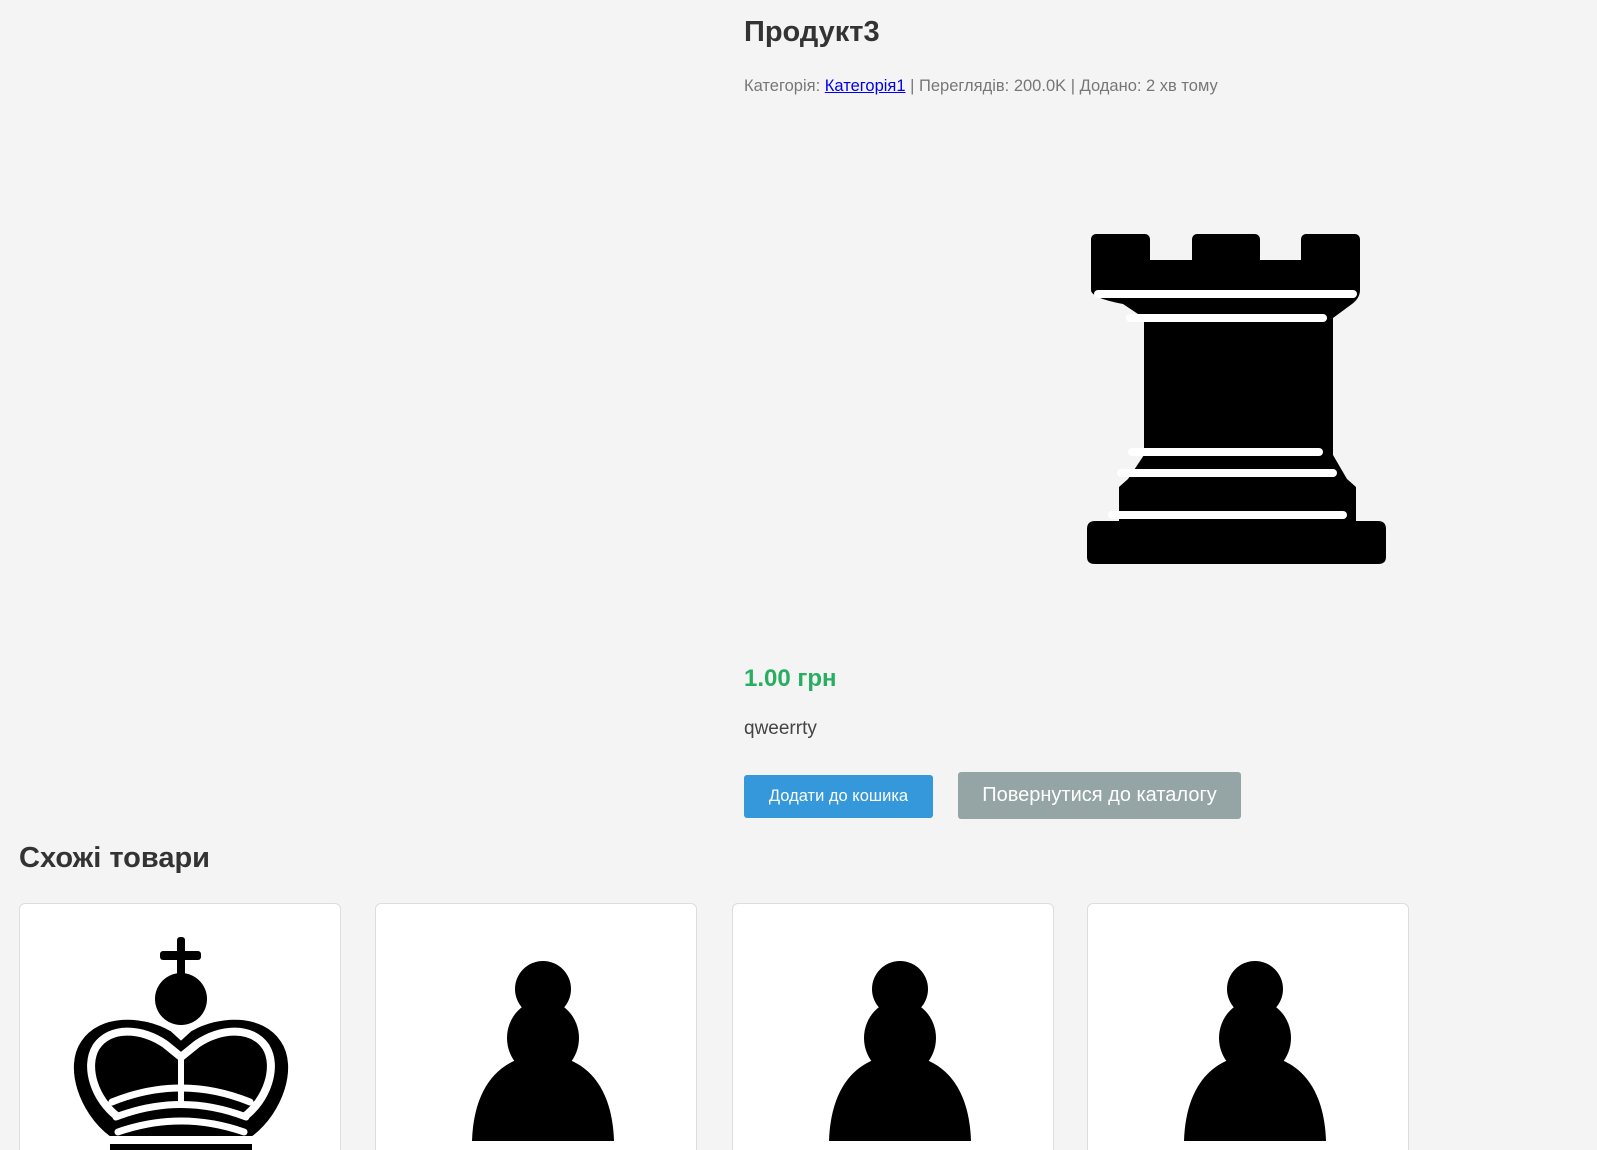 Image resolution: width=1597 pixels, height=1150 pixels. What do you see at coordinates (790, 678) in the screenshot?
I see `product-price: 1.00 грн` at bounding box center [790, 678].